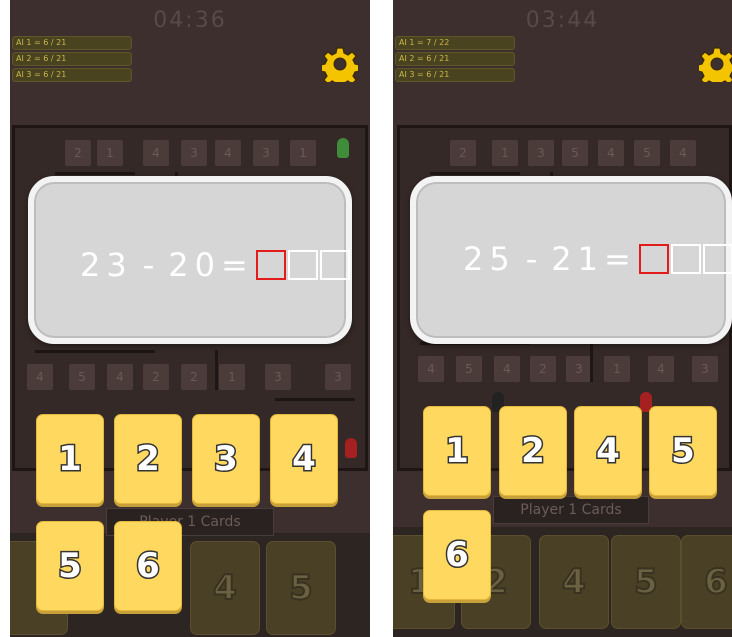 Image resolution: width=732 pixels, height=637 pixels. I want to click on number-card-3: 3, so click(226, 459).